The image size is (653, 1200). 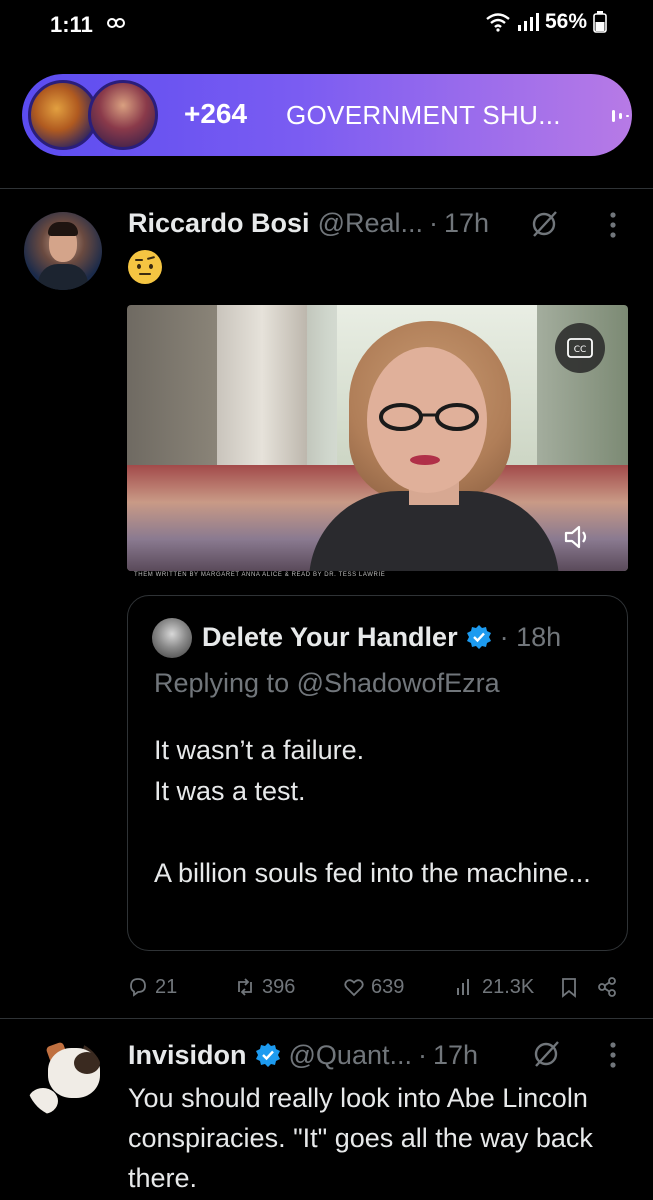 I want to click on volume-icon, so click(x=577, y=537).